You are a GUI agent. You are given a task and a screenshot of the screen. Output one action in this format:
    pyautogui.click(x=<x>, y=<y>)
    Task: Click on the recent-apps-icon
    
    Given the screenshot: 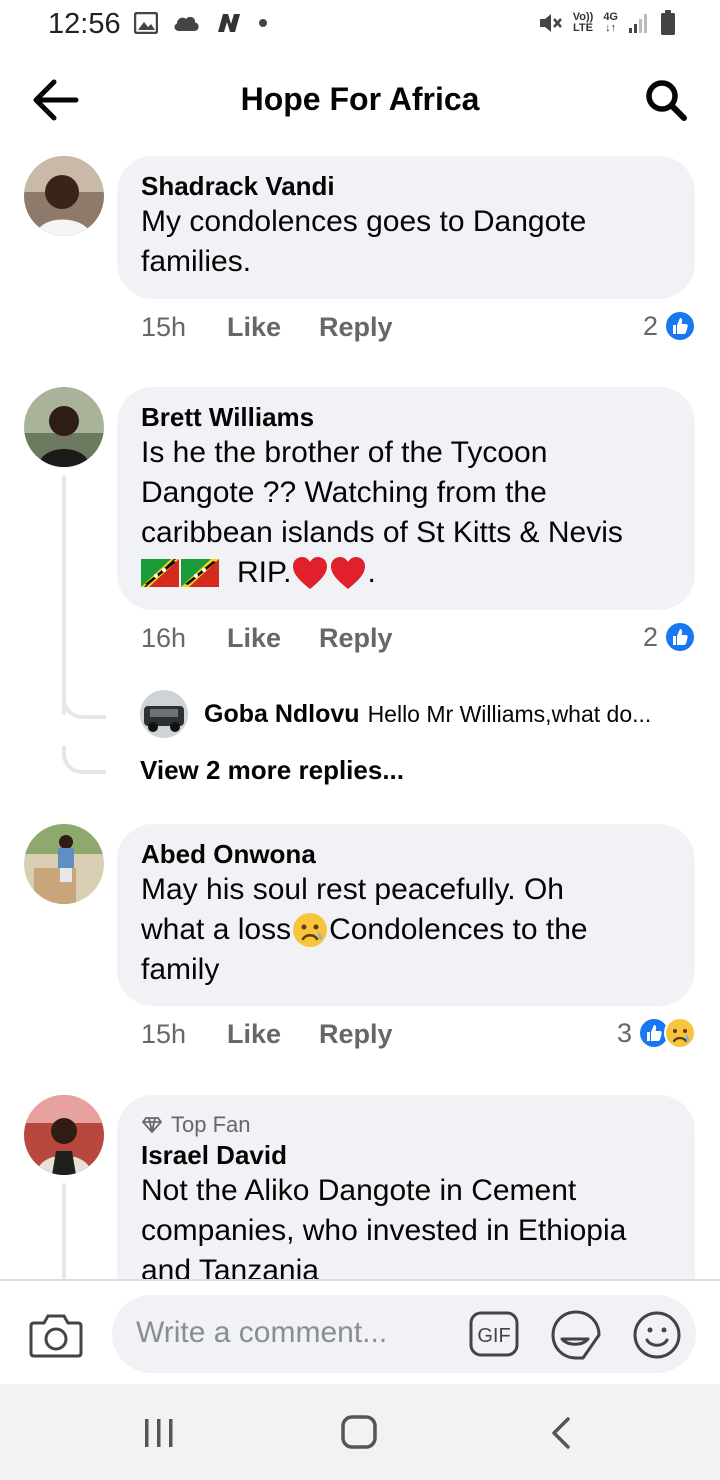 What is the action you would take?
    pyautogui.click(x=159, y=1433)
    